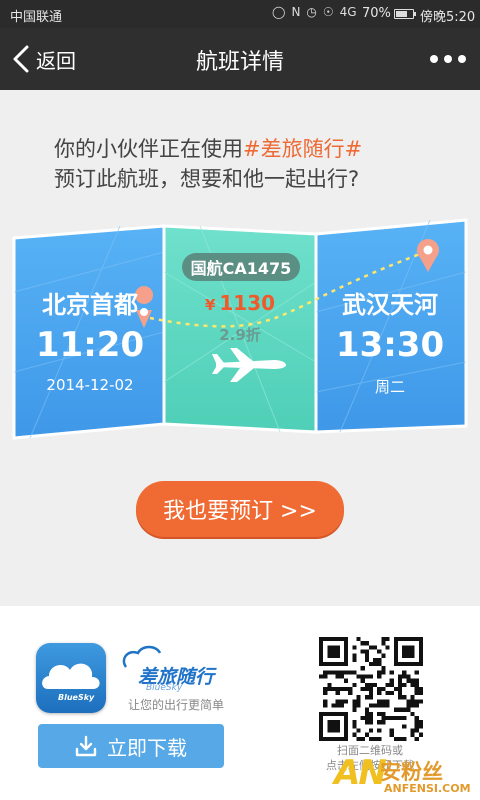 This screenshot has width=480, height=800. Describe the element at coordinates (247, 303) in the screenshot. I see `price-value: 1130` at that location.